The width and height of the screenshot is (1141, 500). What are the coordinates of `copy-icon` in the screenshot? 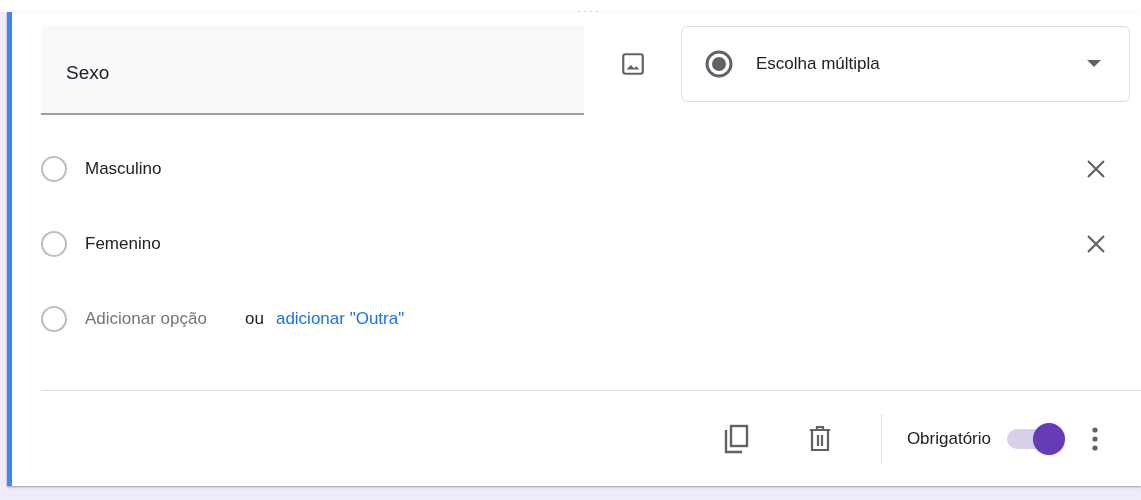 It's located at (736, 438).